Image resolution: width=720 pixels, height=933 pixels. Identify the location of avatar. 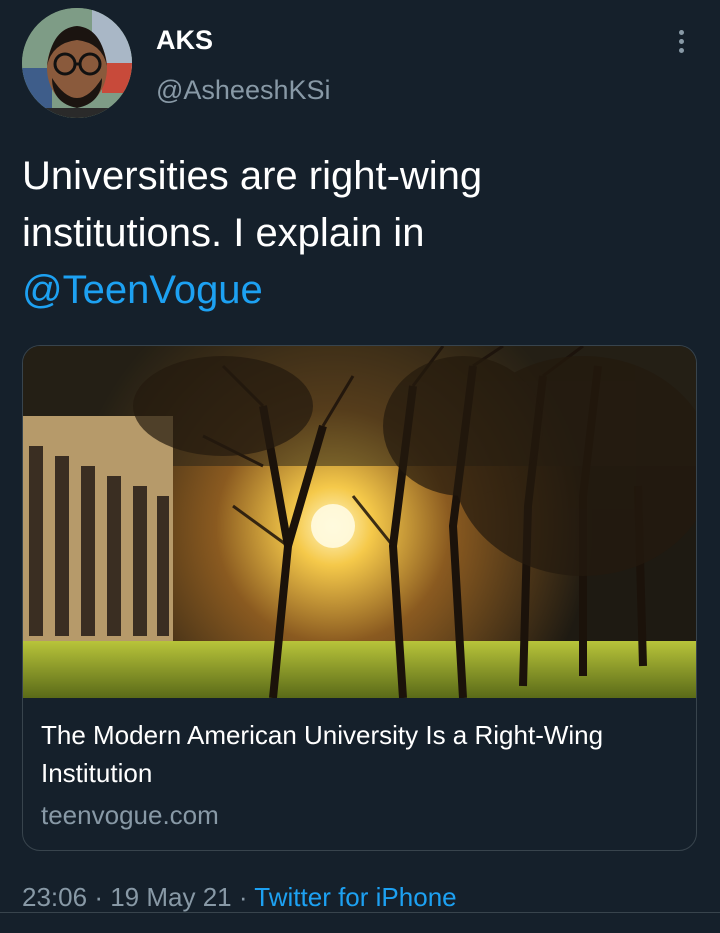
(77, 63).